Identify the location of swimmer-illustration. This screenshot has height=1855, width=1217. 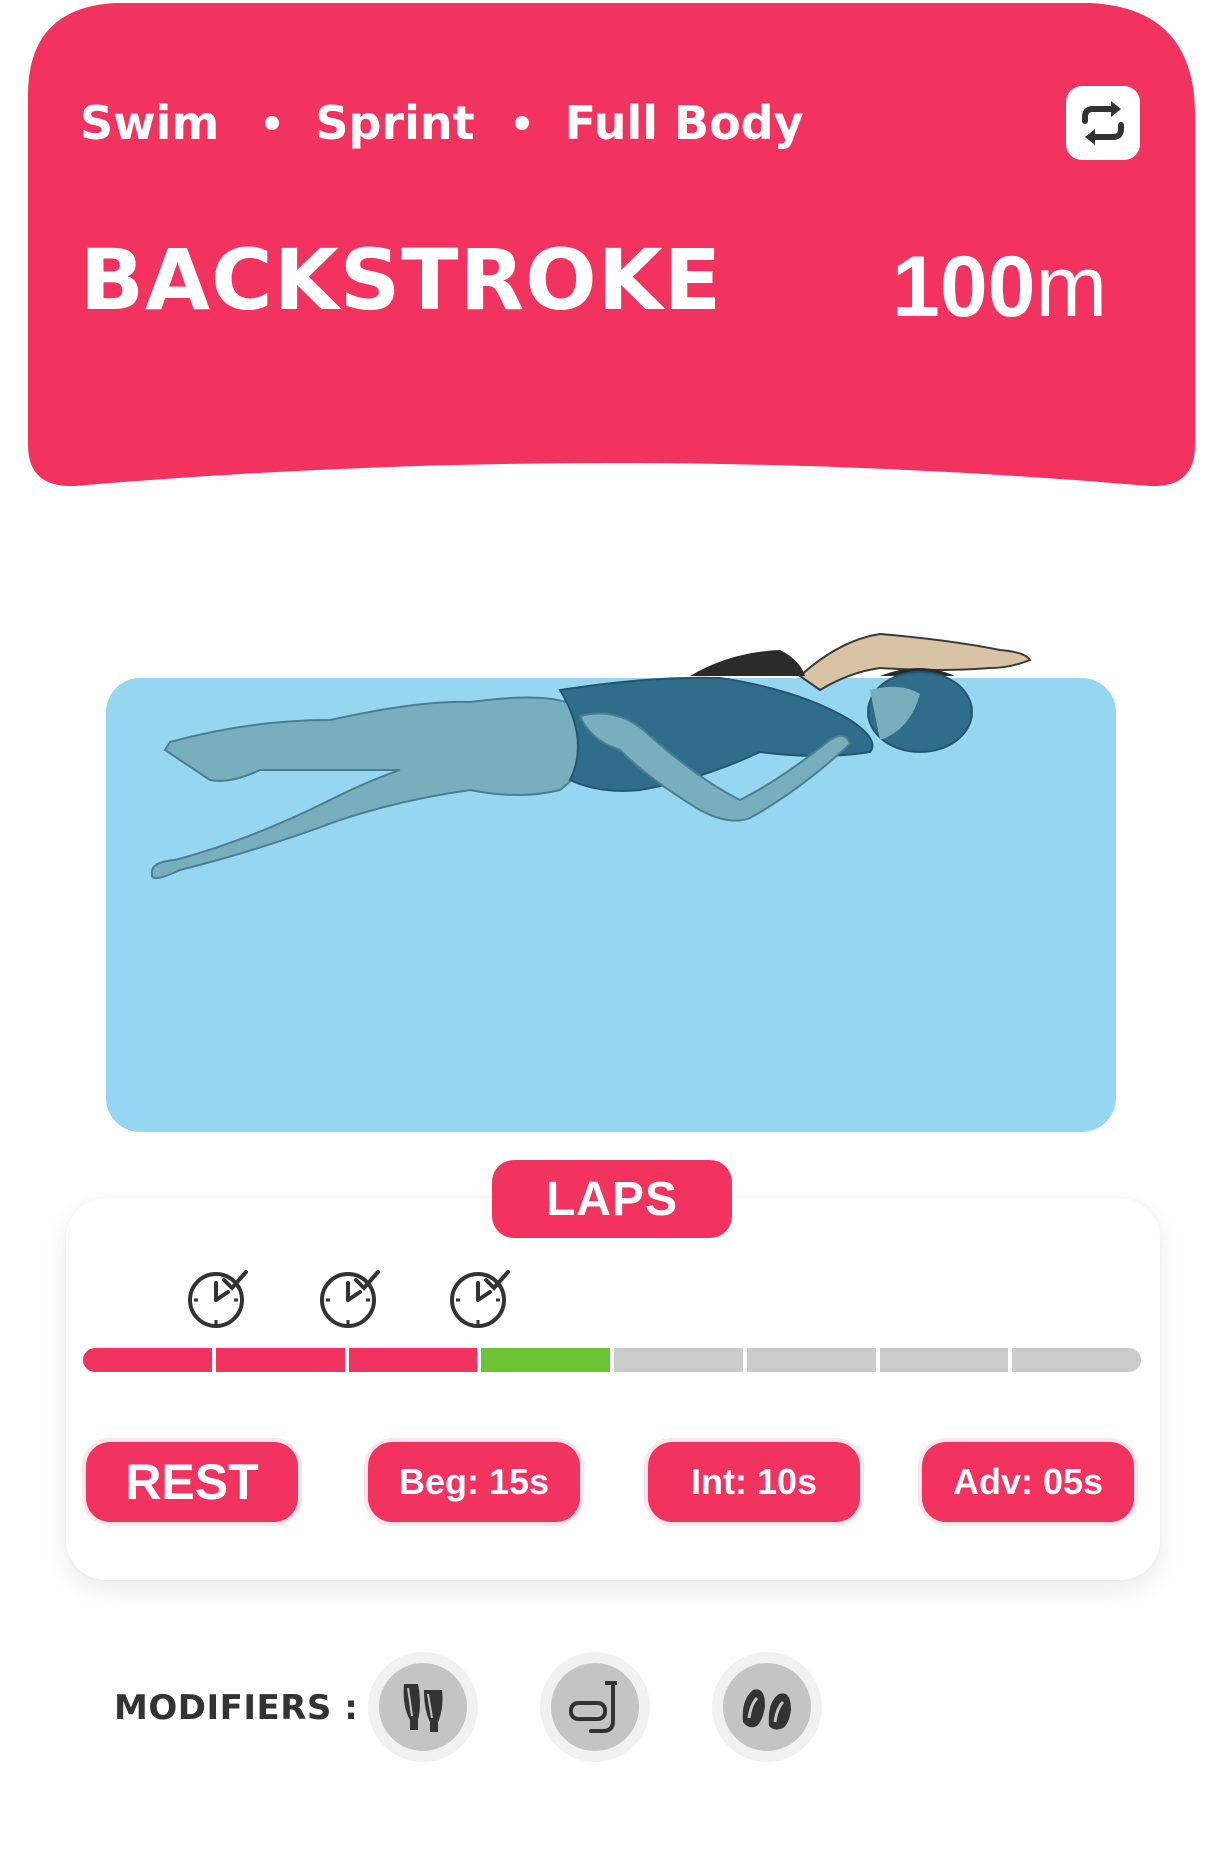
(591, 756).